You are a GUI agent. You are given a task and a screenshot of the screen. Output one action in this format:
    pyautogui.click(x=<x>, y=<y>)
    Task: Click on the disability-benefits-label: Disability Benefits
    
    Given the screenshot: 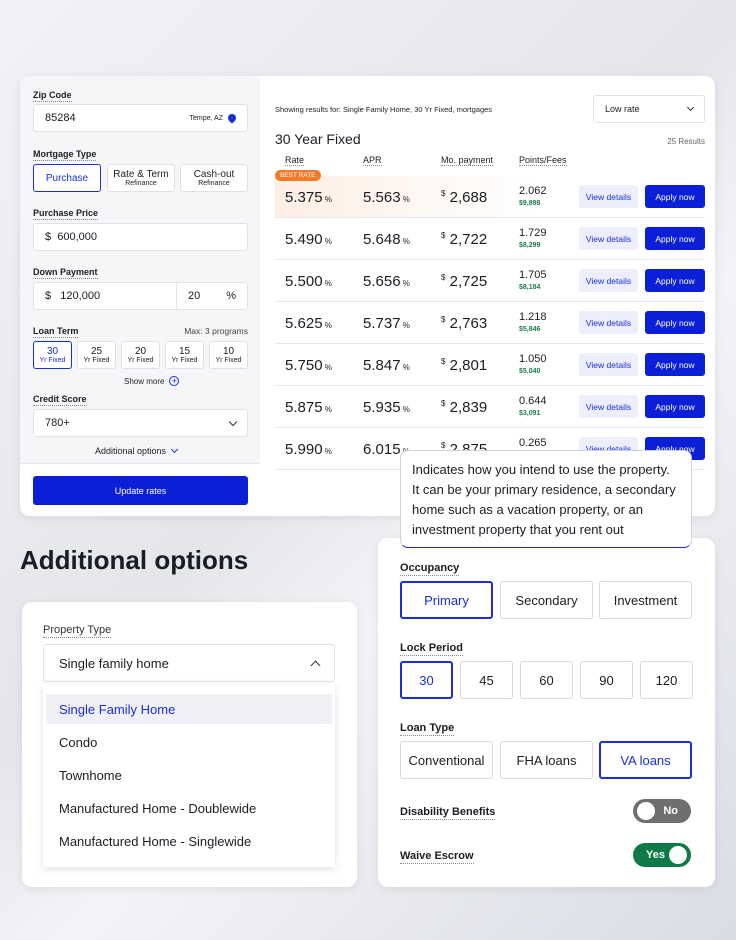 What is the action you would take?
    pyautogui.click(x=448, y=813)
    